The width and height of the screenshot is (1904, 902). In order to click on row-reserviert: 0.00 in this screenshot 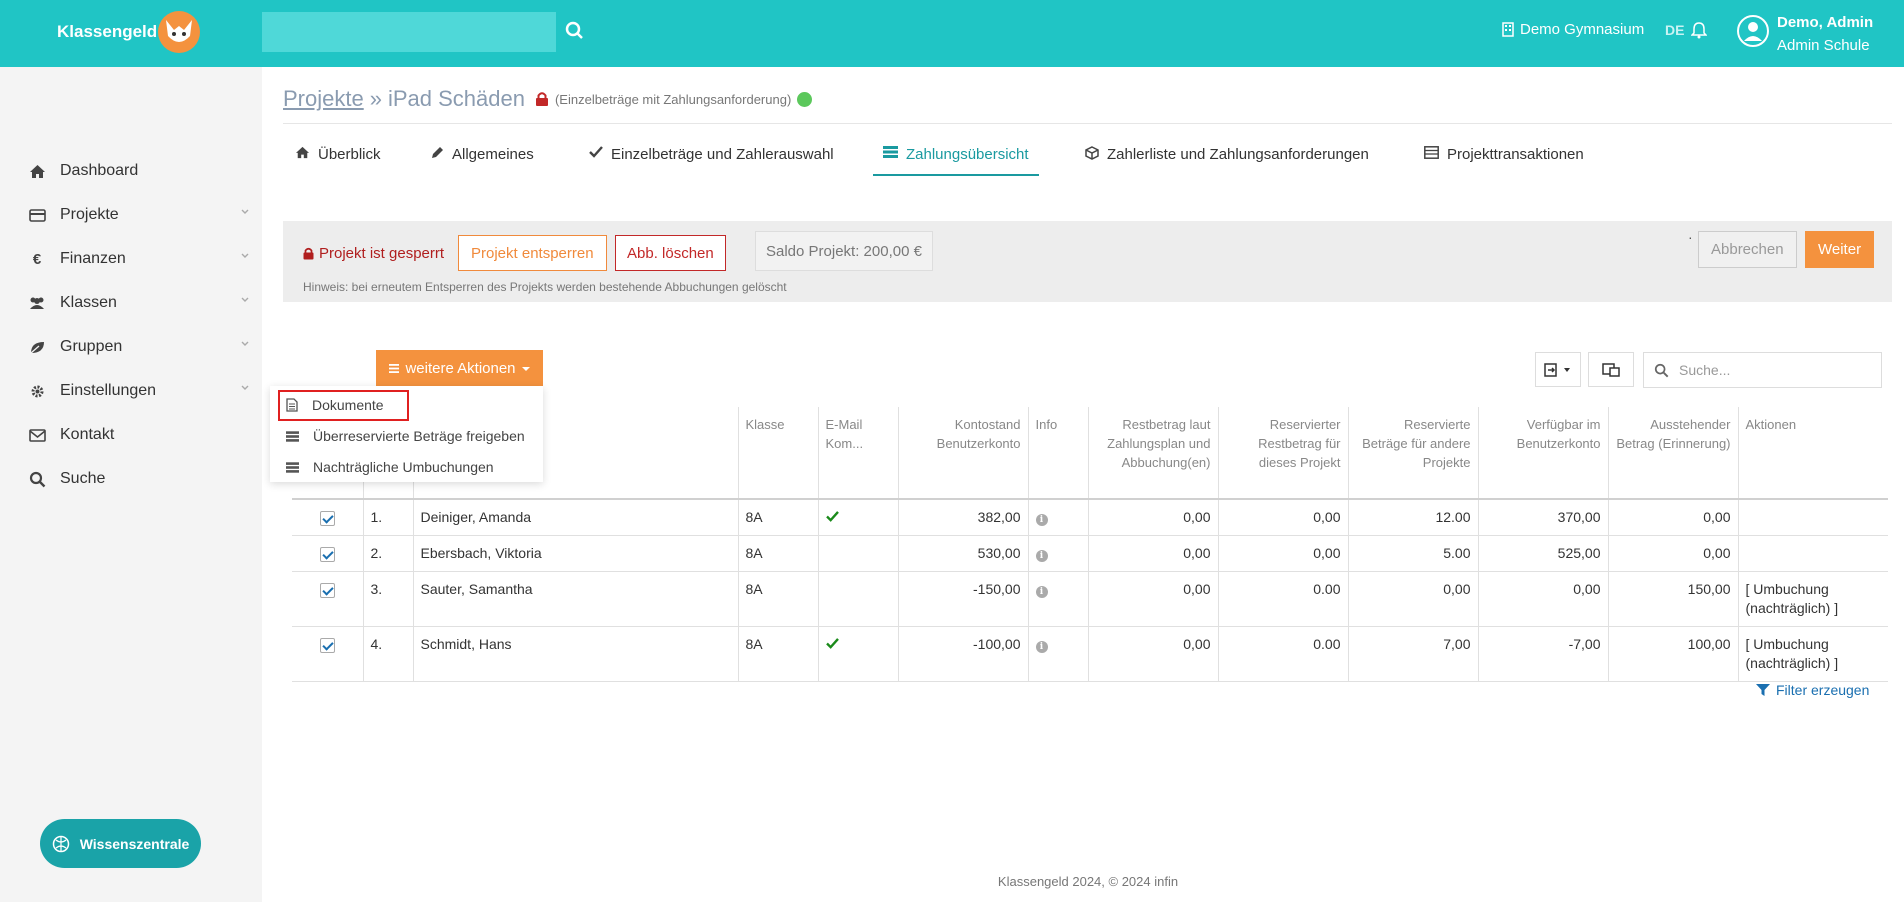, I will do `click(1282, 654)`.